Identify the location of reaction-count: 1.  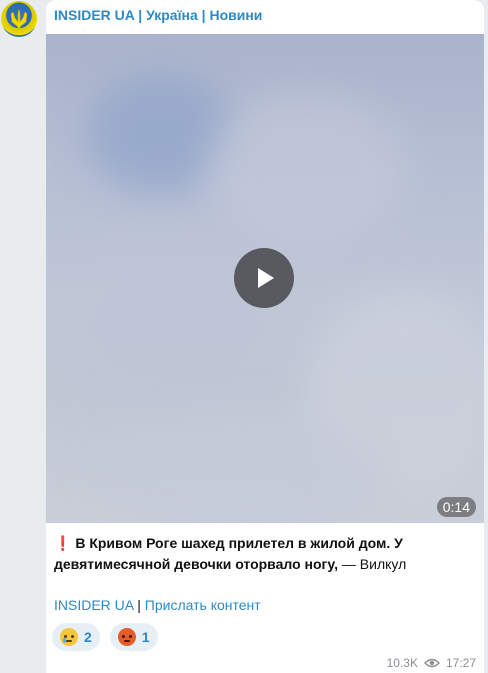
(145, 637).